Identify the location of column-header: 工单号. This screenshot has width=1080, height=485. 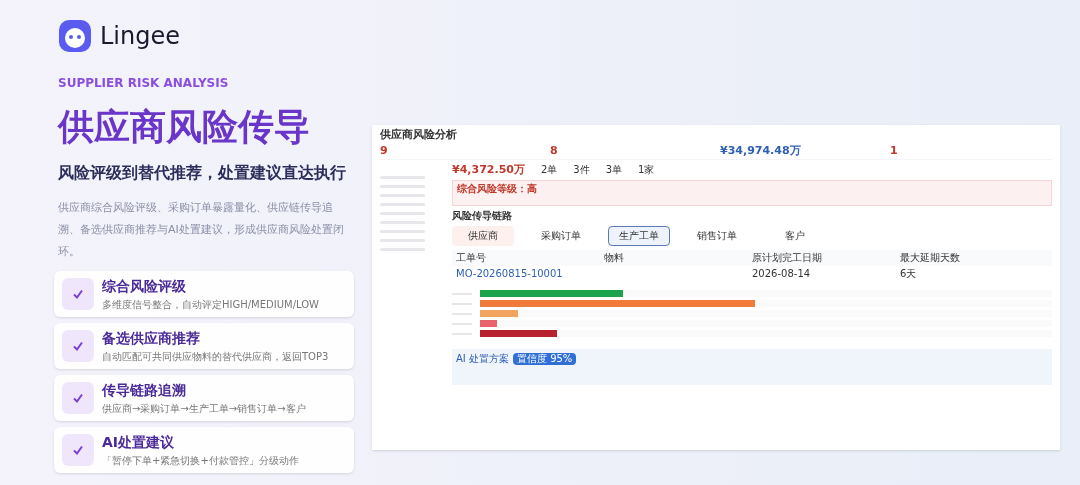
(471, 258).